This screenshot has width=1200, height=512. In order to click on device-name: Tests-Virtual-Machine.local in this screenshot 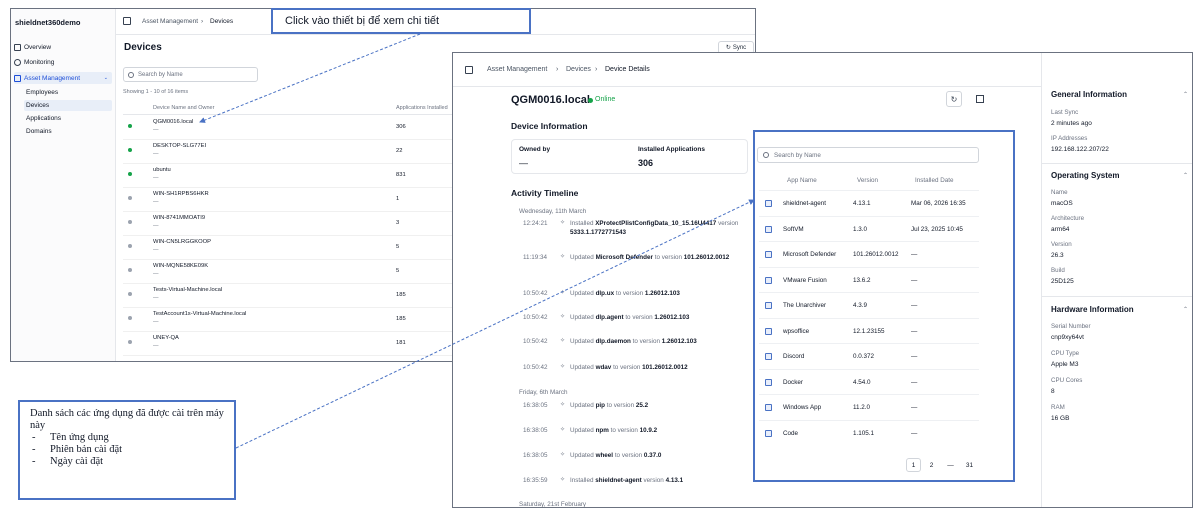, I will do `click(187, 290)`.